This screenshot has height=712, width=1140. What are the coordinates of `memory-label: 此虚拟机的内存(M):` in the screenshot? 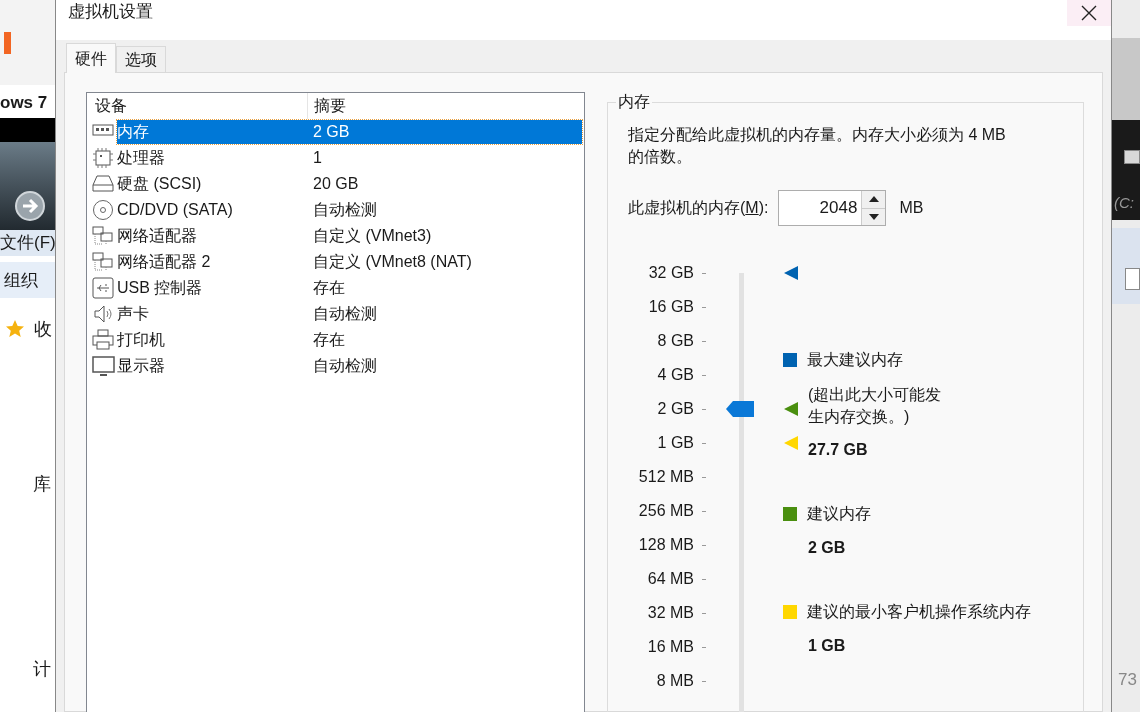 It's located at (698, 208).